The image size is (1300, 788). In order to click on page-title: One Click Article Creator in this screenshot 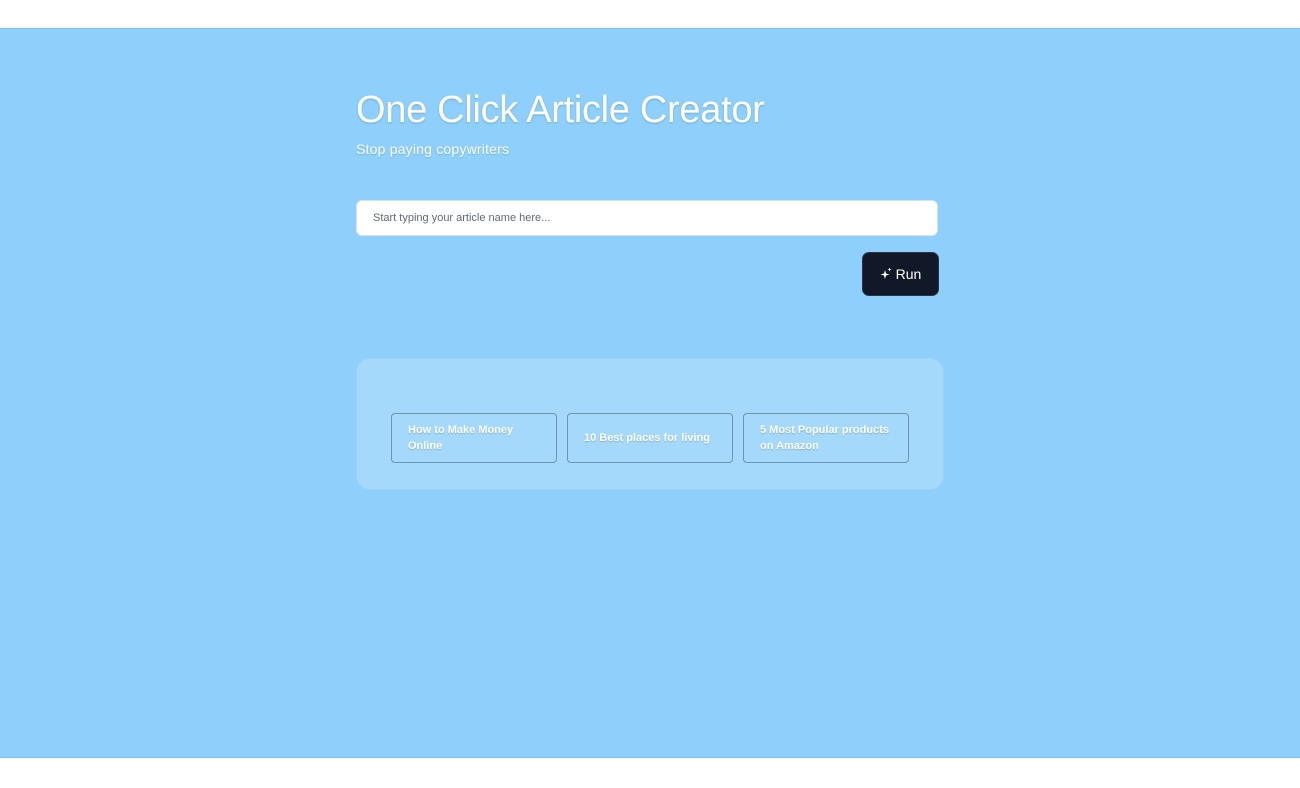, I will do `click(560, 110)`.